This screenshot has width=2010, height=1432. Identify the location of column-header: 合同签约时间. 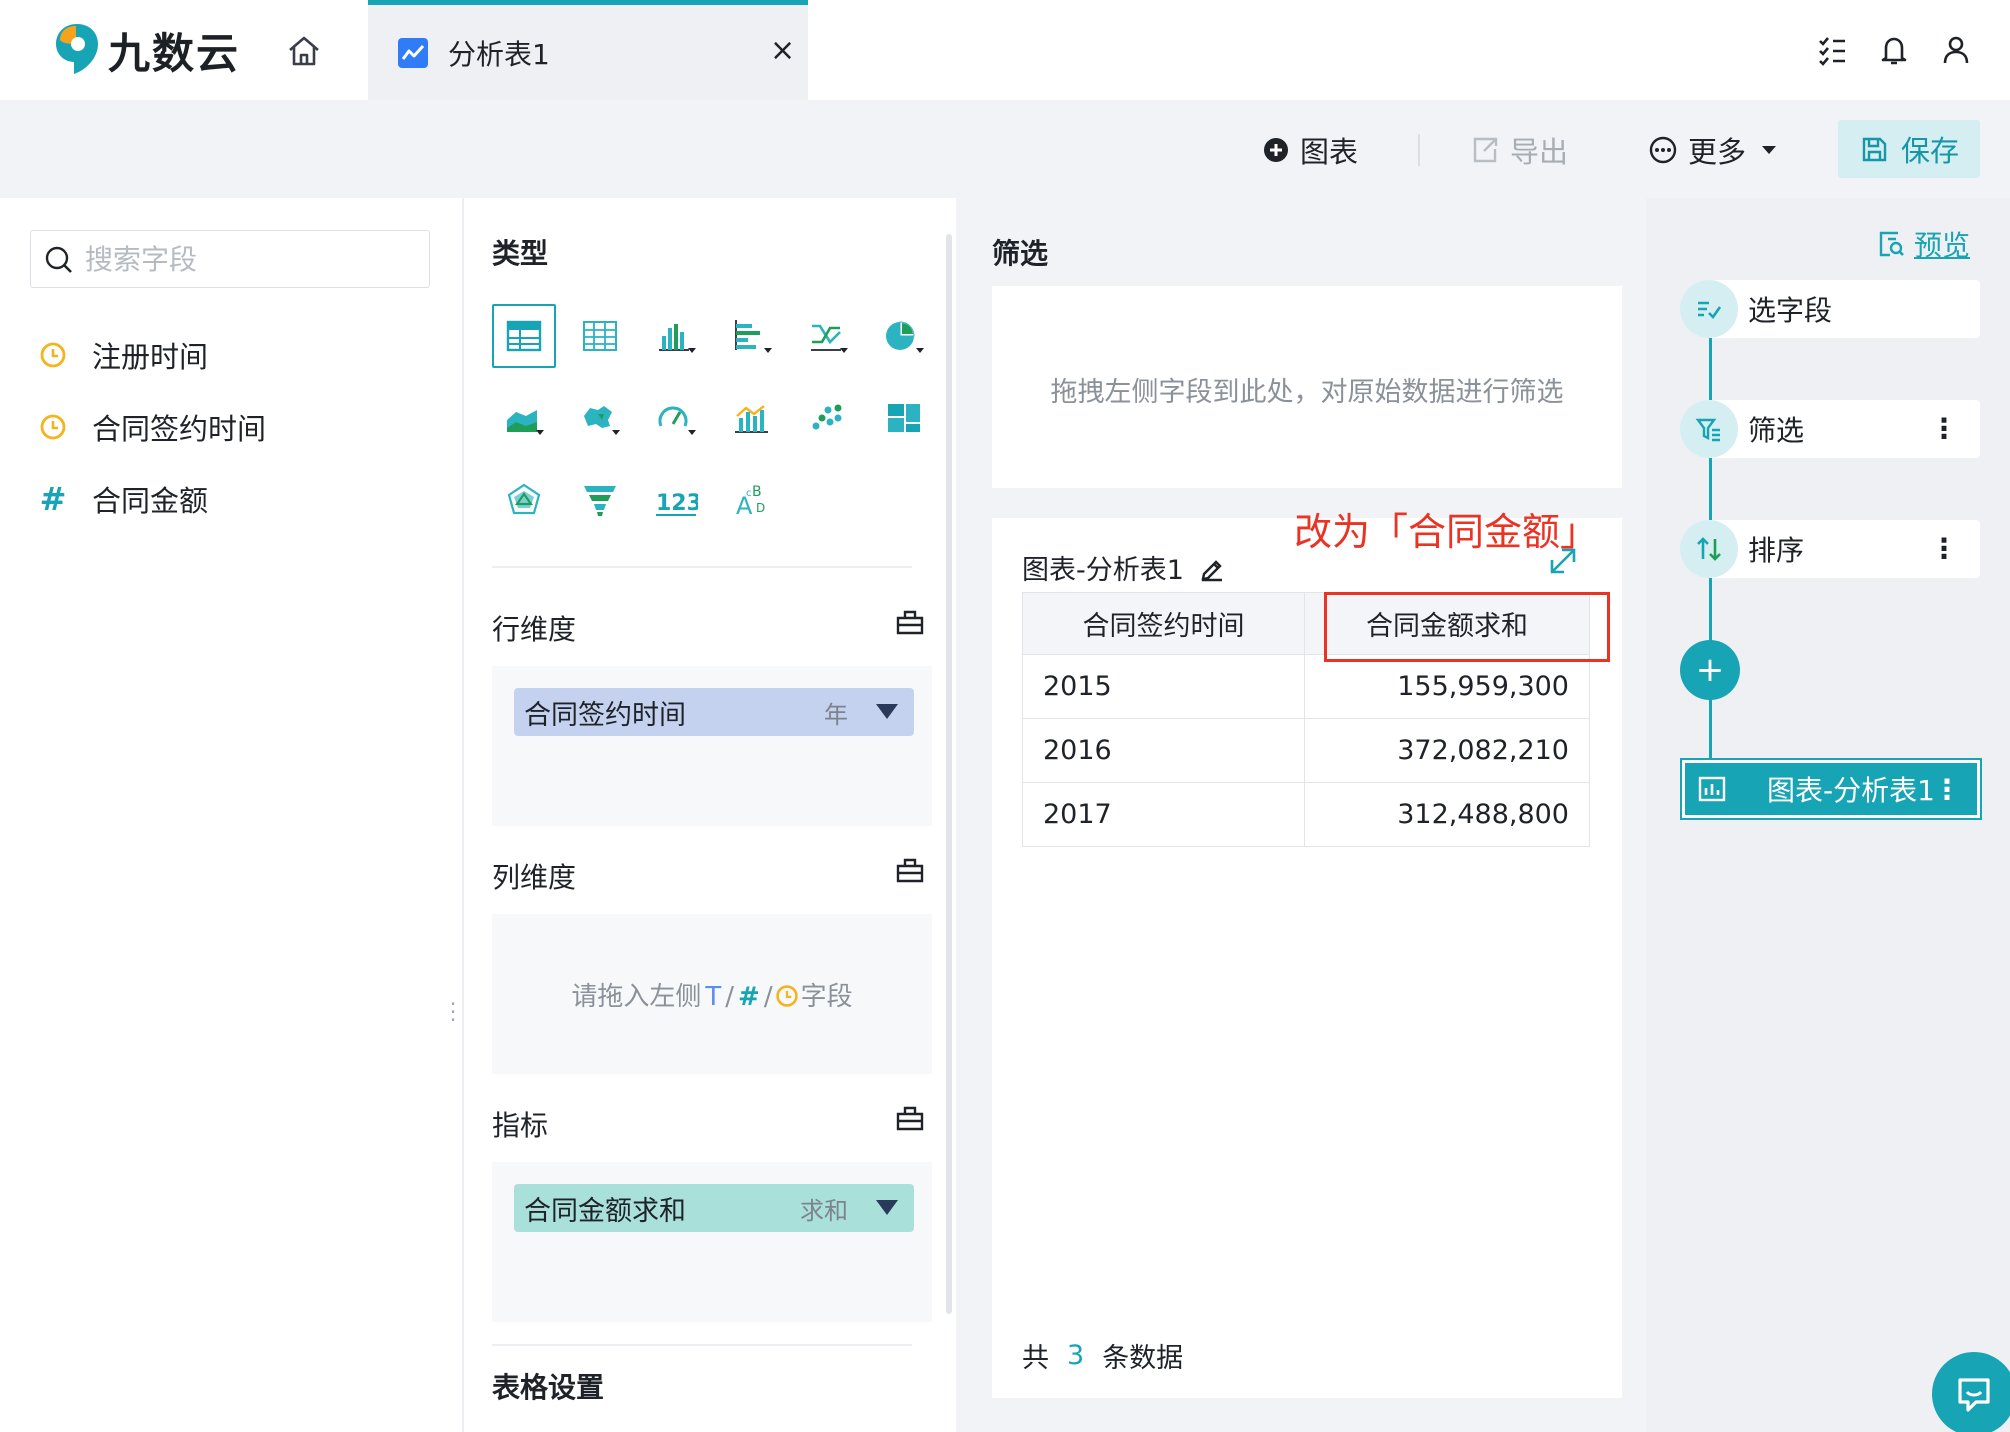
(1163, 623).